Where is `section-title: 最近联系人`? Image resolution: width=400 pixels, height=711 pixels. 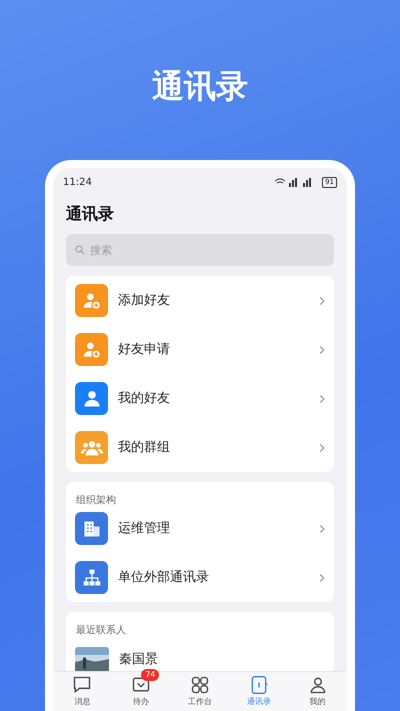
section-title: 最近联系人 is located at coordinates (101, 630).